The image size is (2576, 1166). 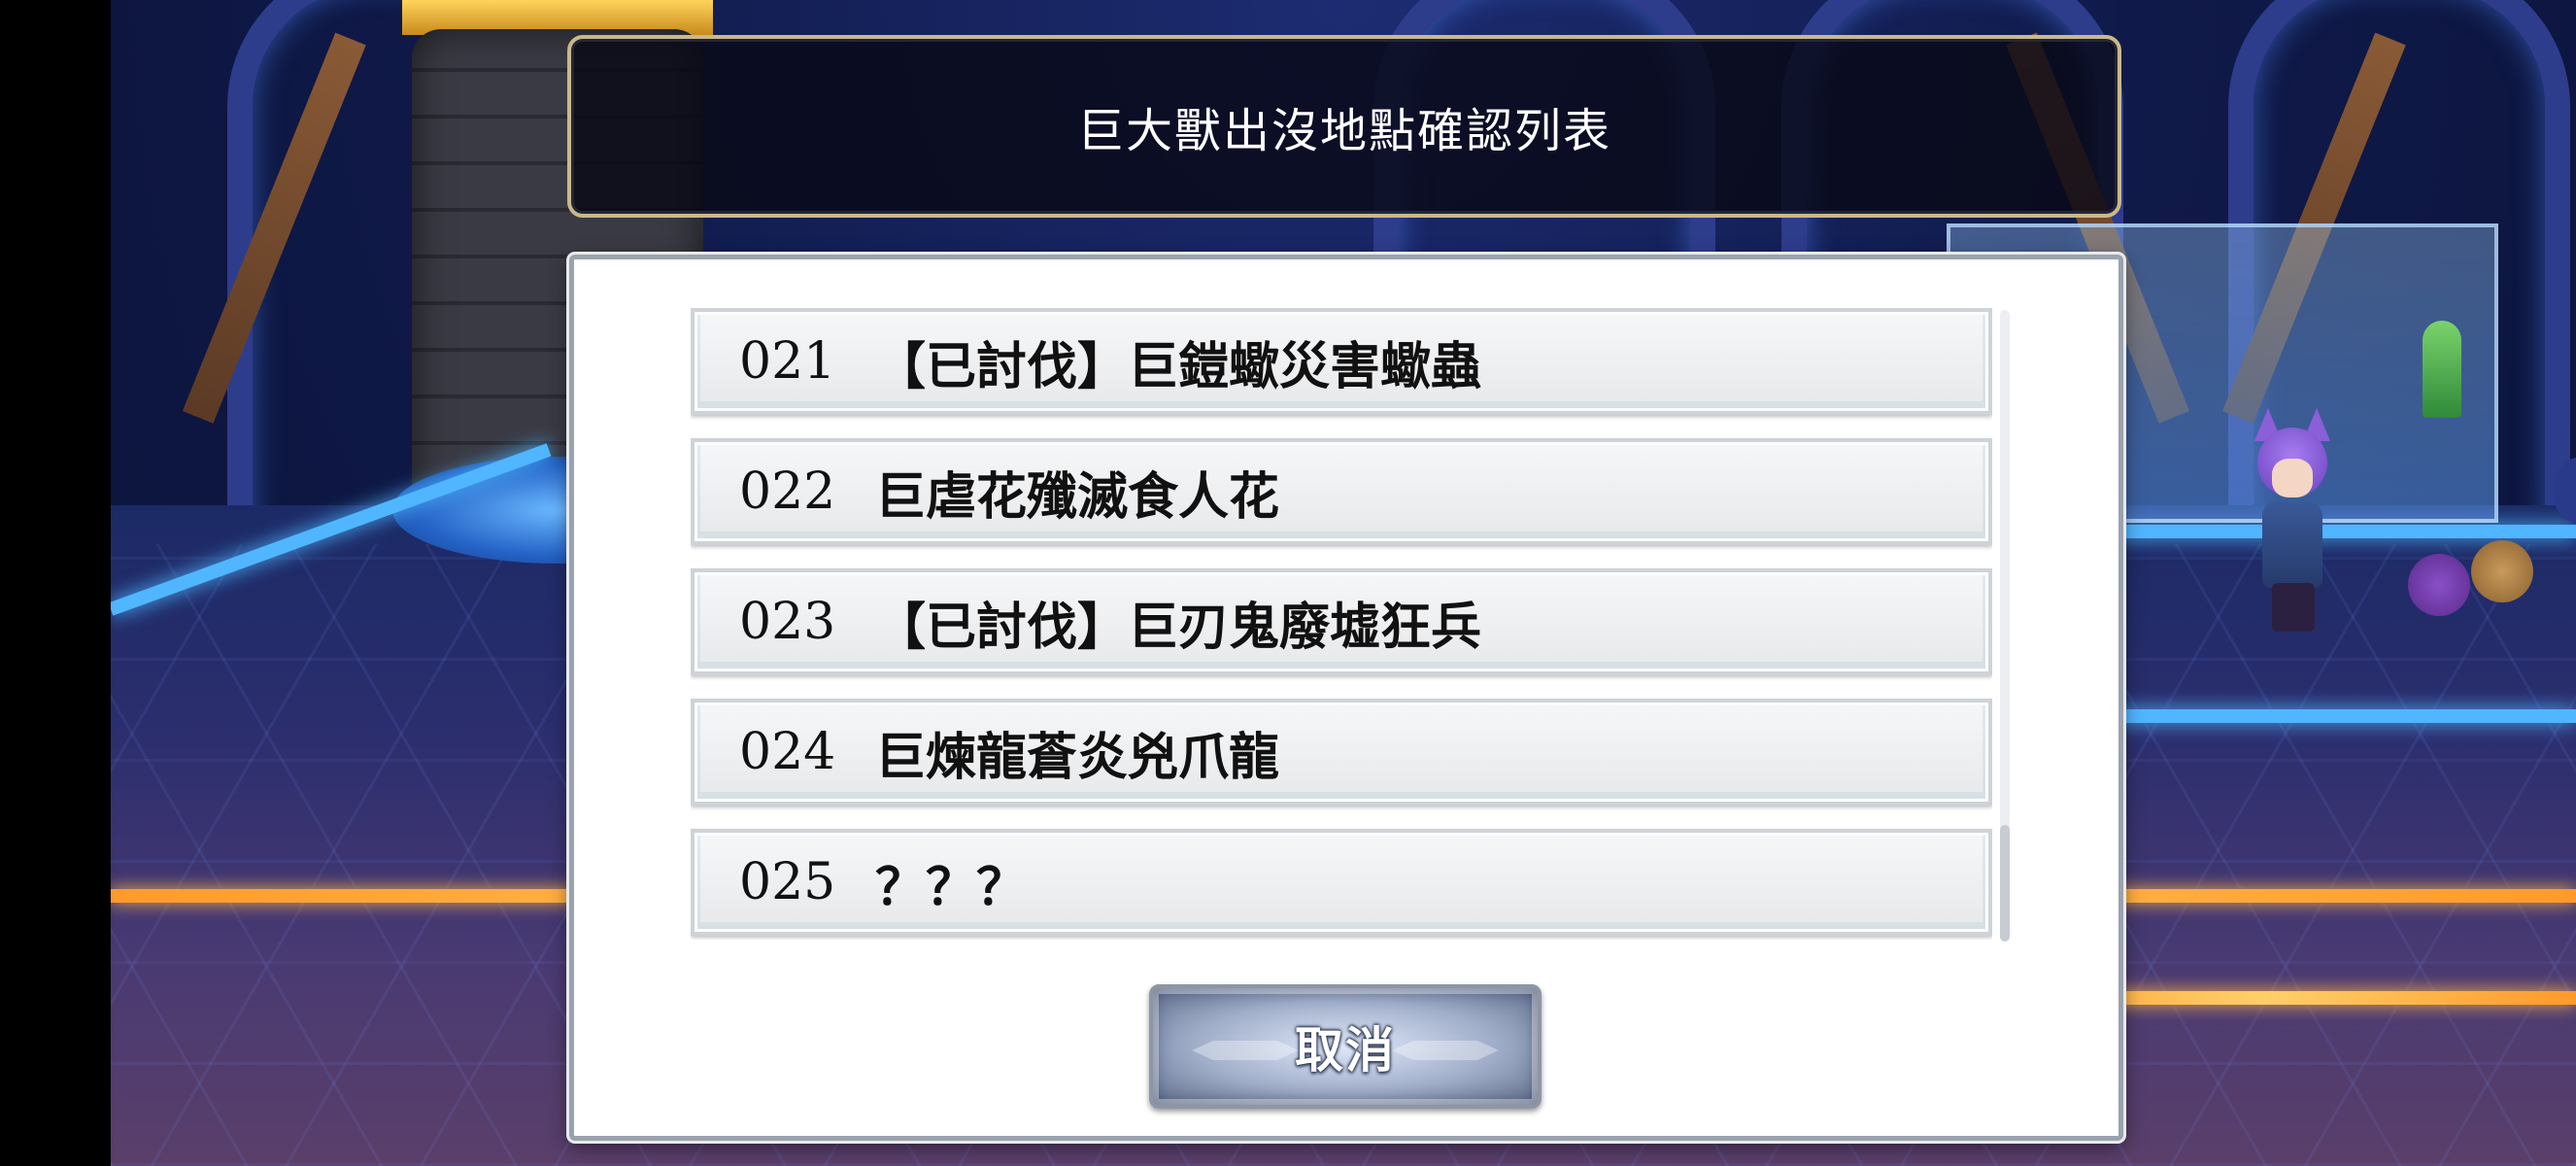 I want to click on title-banner: 巨大獸出沒地點確認列表, so click(x=1344, y=127).